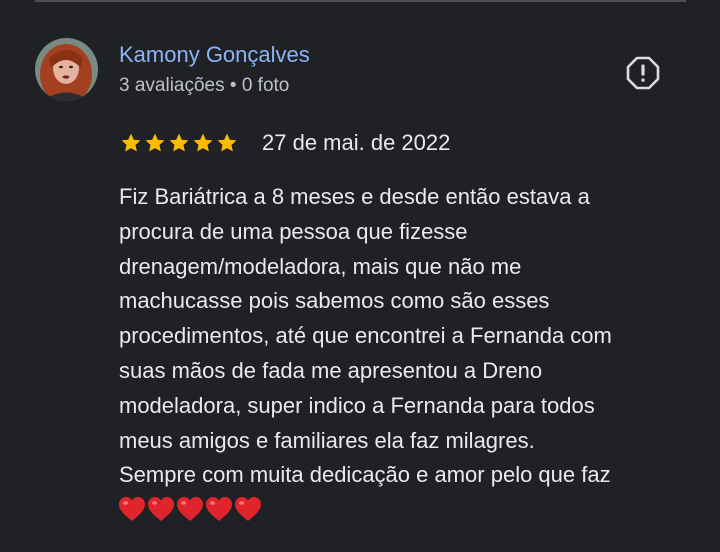 The width and height of the screenshot is (720, 552). I want to click on review-text-line: suas mãos de fada me apresentou a Dreno, so click(331, 370).